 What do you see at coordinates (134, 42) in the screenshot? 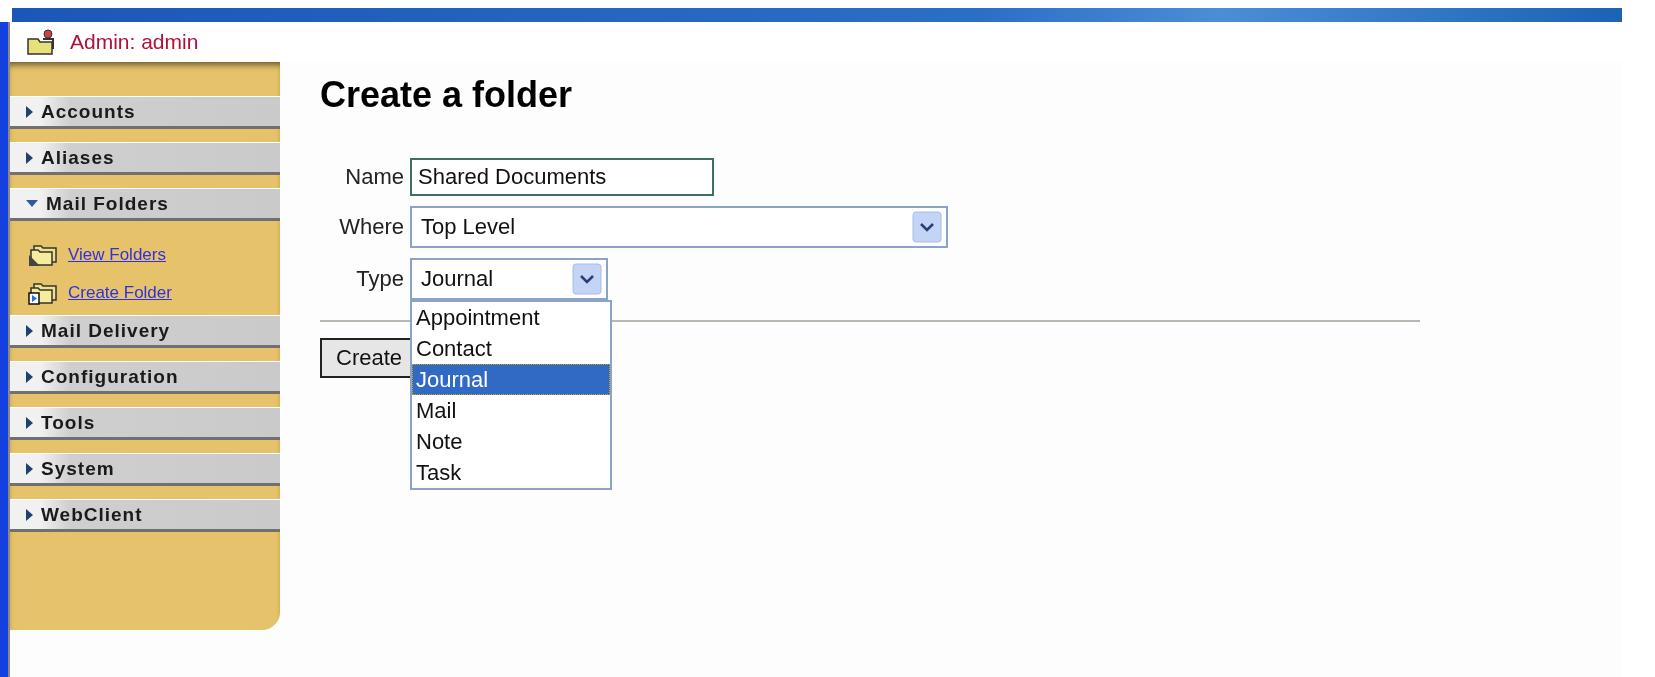
I see `admin-title: Admin: admin` at bounding box center [134, 42].